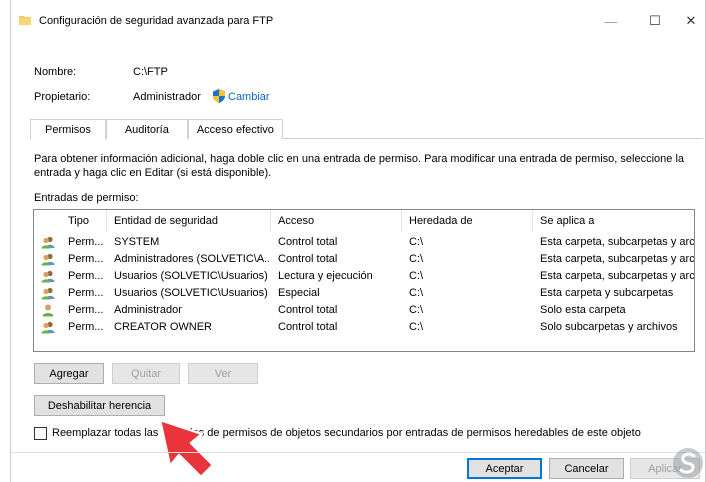  I want to click on change-owner-link: Cambiar, so click(249, 97).